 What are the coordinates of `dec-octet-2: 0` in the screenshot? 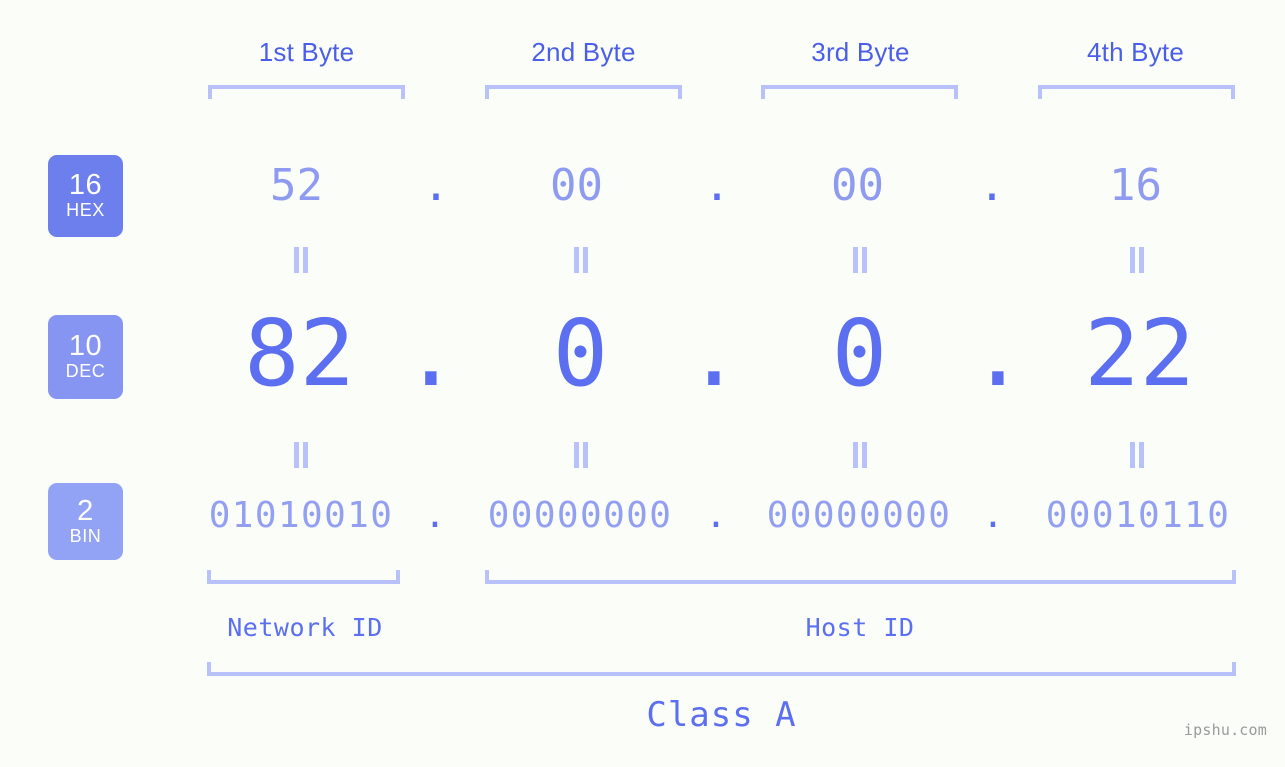 It's located at (580, 353).